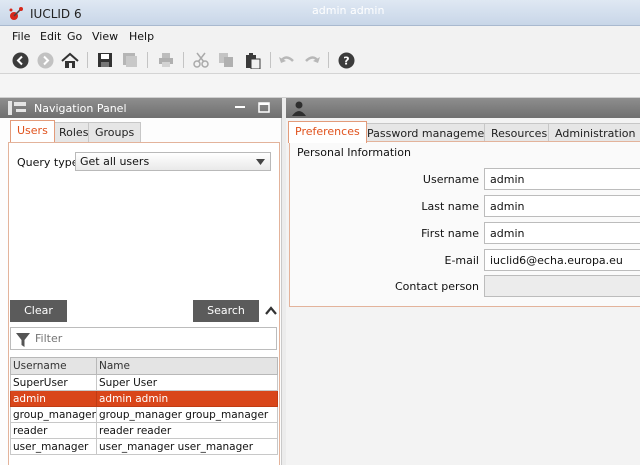 This screenshot has width=640, height=465. I want to click on iuclid-logo-icon, so click(16, 13).